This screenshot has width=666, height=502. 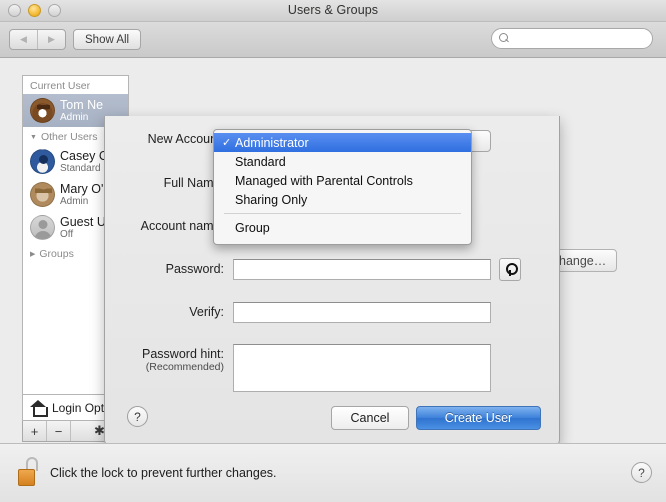 What do you see at coordinates (42, 161) in the screenshot?
I see `penguin-avatar` at bounding box center [42, 161].